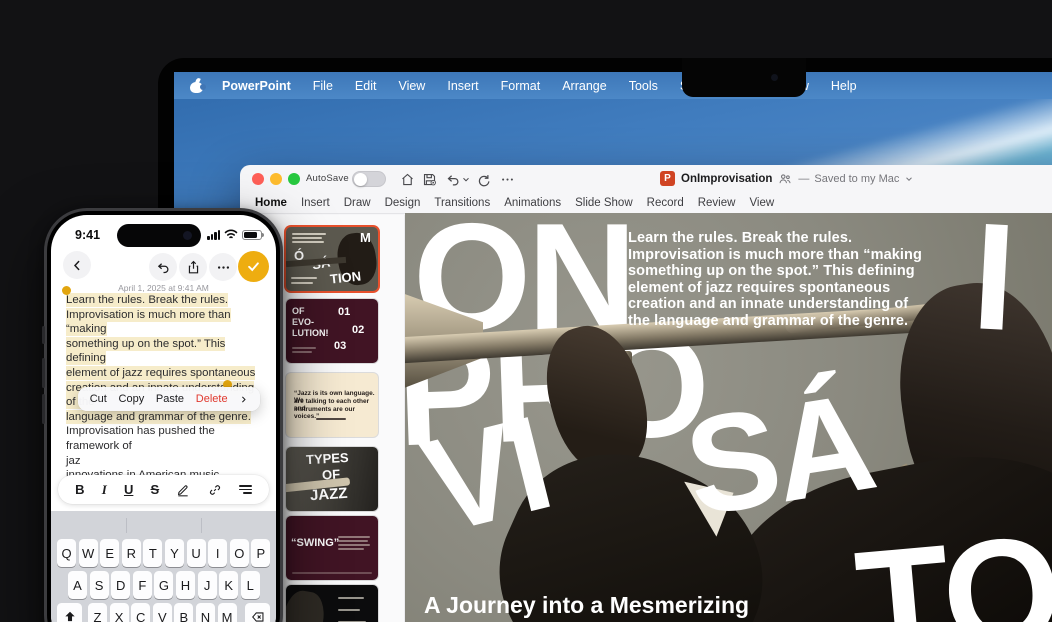  What do you see at coordinates (229, 585) in the screenshot?
I see `key-k: K` at bounding box center [229, 585].